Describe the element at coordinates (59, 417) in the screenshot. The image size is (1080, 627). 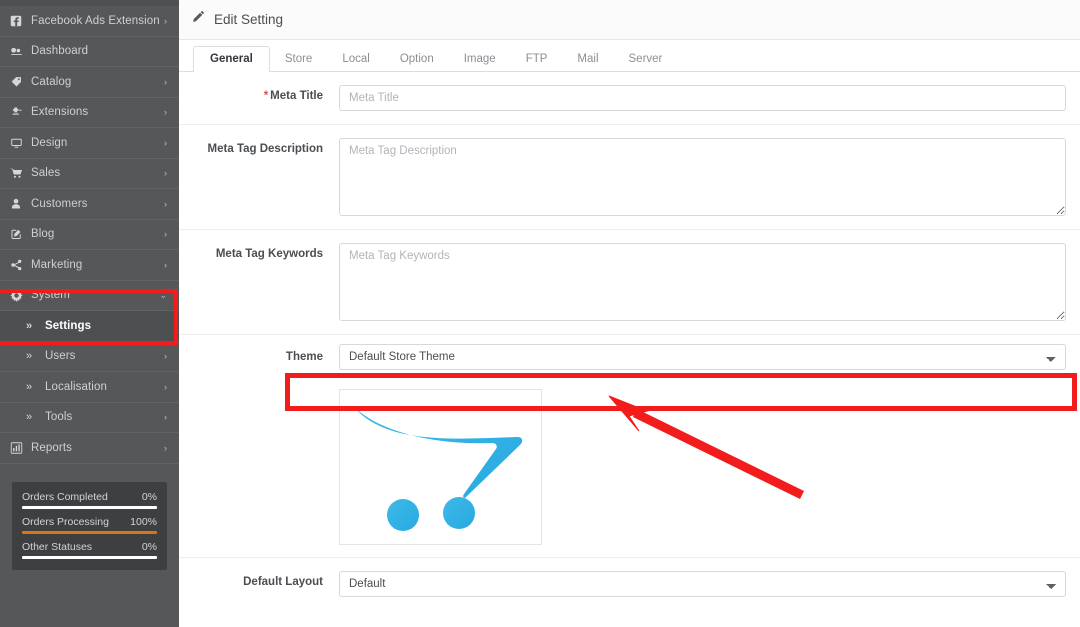
I see `sidebar-item-label: Tools` at that location.